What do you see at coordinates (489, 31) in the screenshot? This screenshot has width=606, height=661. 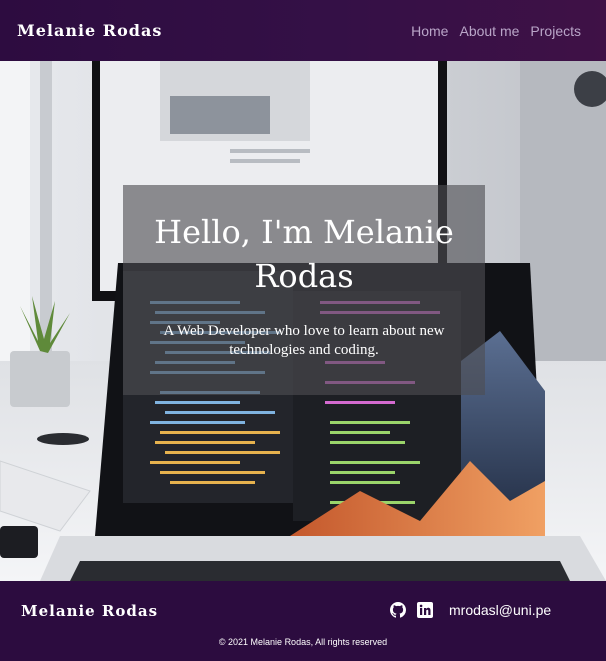 I see `nav-link-about-me: About me` at bounding box center [489, 31].